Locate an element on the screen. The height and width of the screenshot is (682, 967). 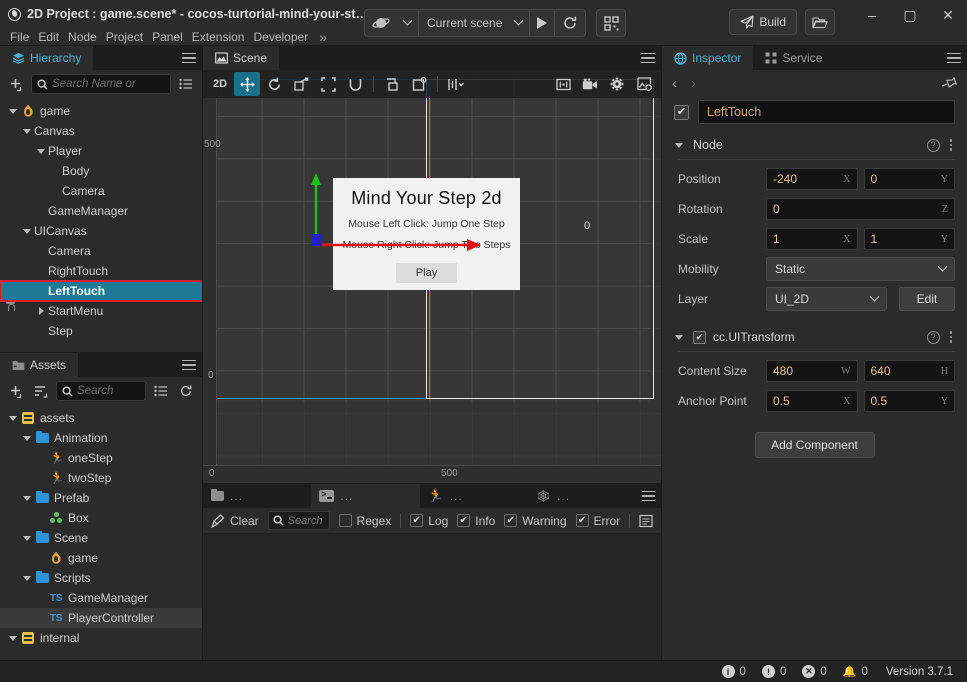
node-enabled-checkbox is located at coordinates (681, 112).